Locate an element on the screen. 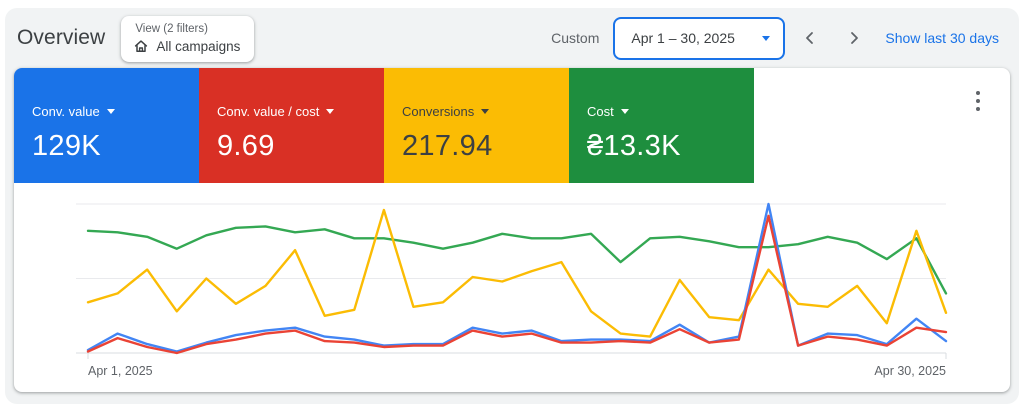 The image size is (1024, 404). view-filter-value: All campaigns is located at coordinates (198, 46).